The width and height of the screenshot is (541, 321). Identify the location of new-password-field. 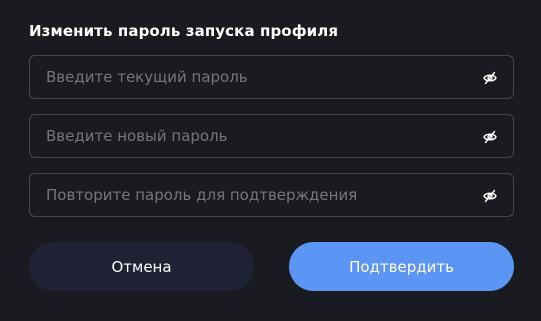
(271, 136).